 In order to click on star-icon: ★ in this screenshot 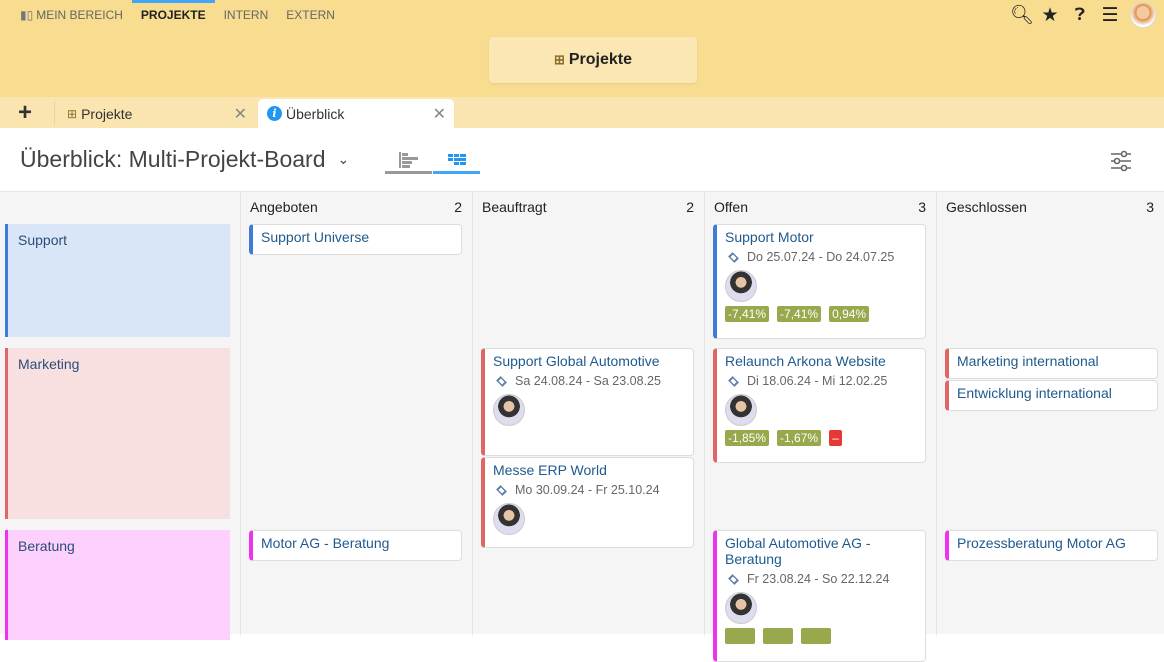, I will do `click(1050, 15)`.